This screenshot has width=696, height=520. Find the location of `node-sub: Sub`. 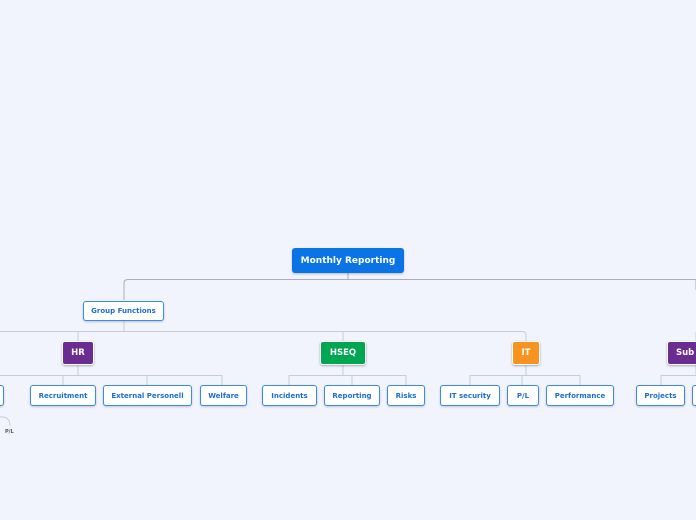

node-sub: Sub is located at coordinates (681, 353).